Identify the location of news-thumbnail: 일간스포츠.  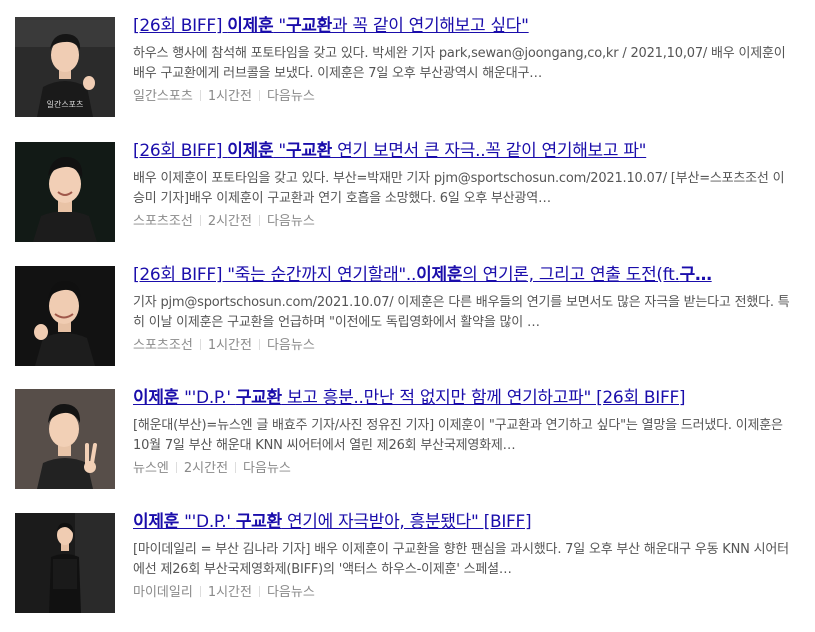
(65, 67).